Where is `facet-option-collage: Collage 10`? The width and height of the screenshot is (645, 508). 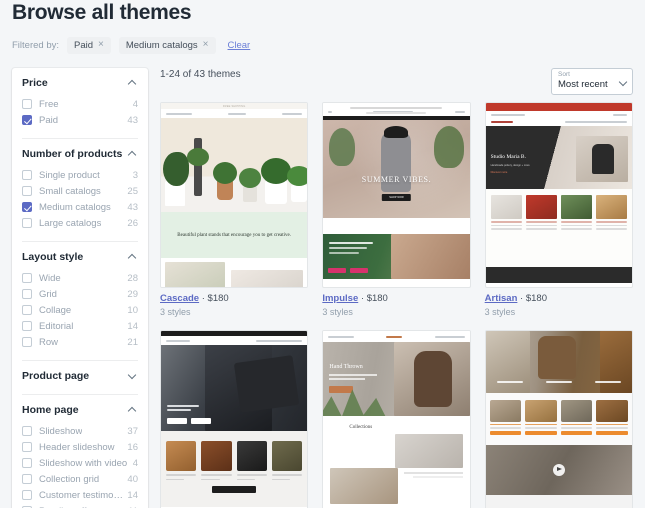 facet-option-collage: Collage 10 is located at coordinates (80, 310).